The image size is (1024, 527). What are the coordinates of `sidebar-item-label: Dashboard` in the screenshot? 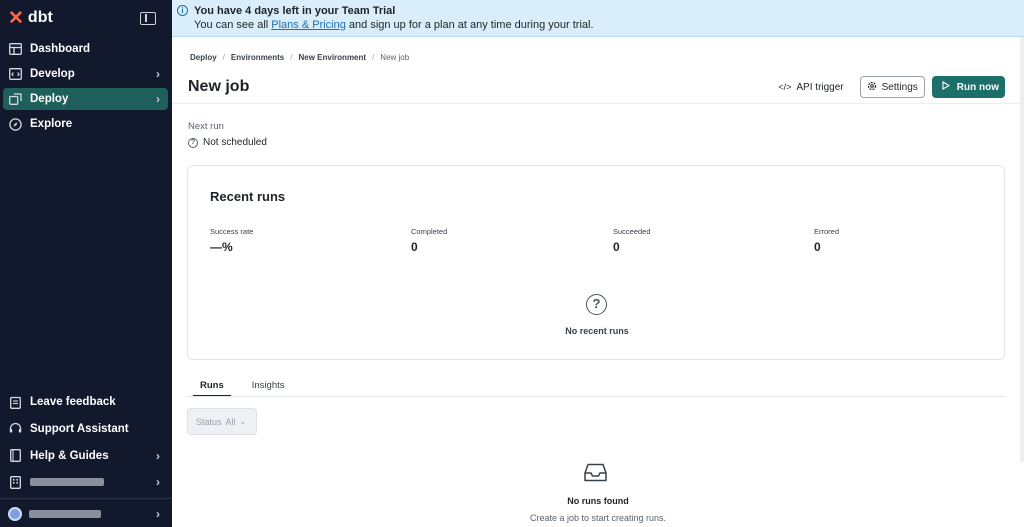 It's located at (60, 49).